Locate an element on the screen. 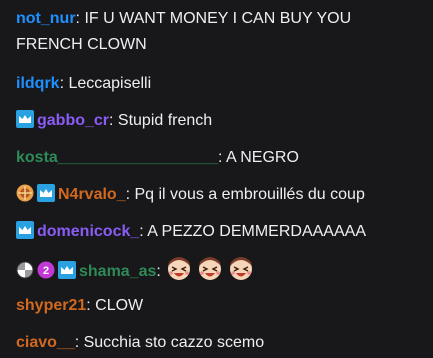  chat-text: Stupid french is located at coordinates (165, 120).